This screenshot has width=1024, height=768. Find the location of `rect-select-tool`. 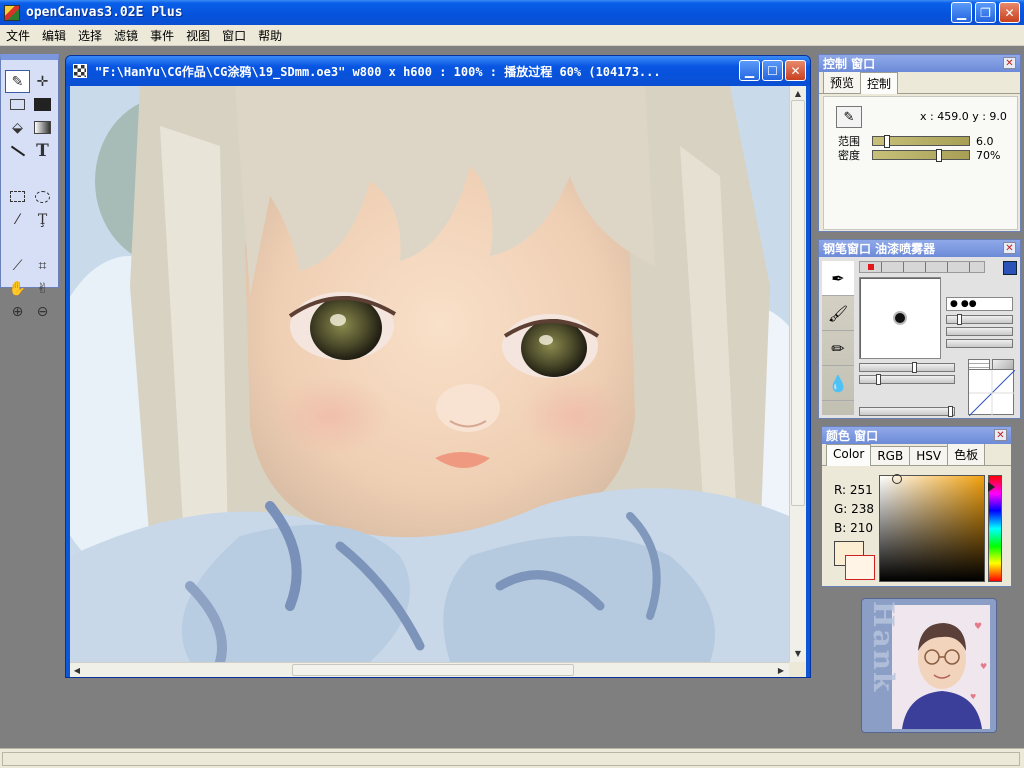

rect-select-tool is located at coordinates (17, 196).